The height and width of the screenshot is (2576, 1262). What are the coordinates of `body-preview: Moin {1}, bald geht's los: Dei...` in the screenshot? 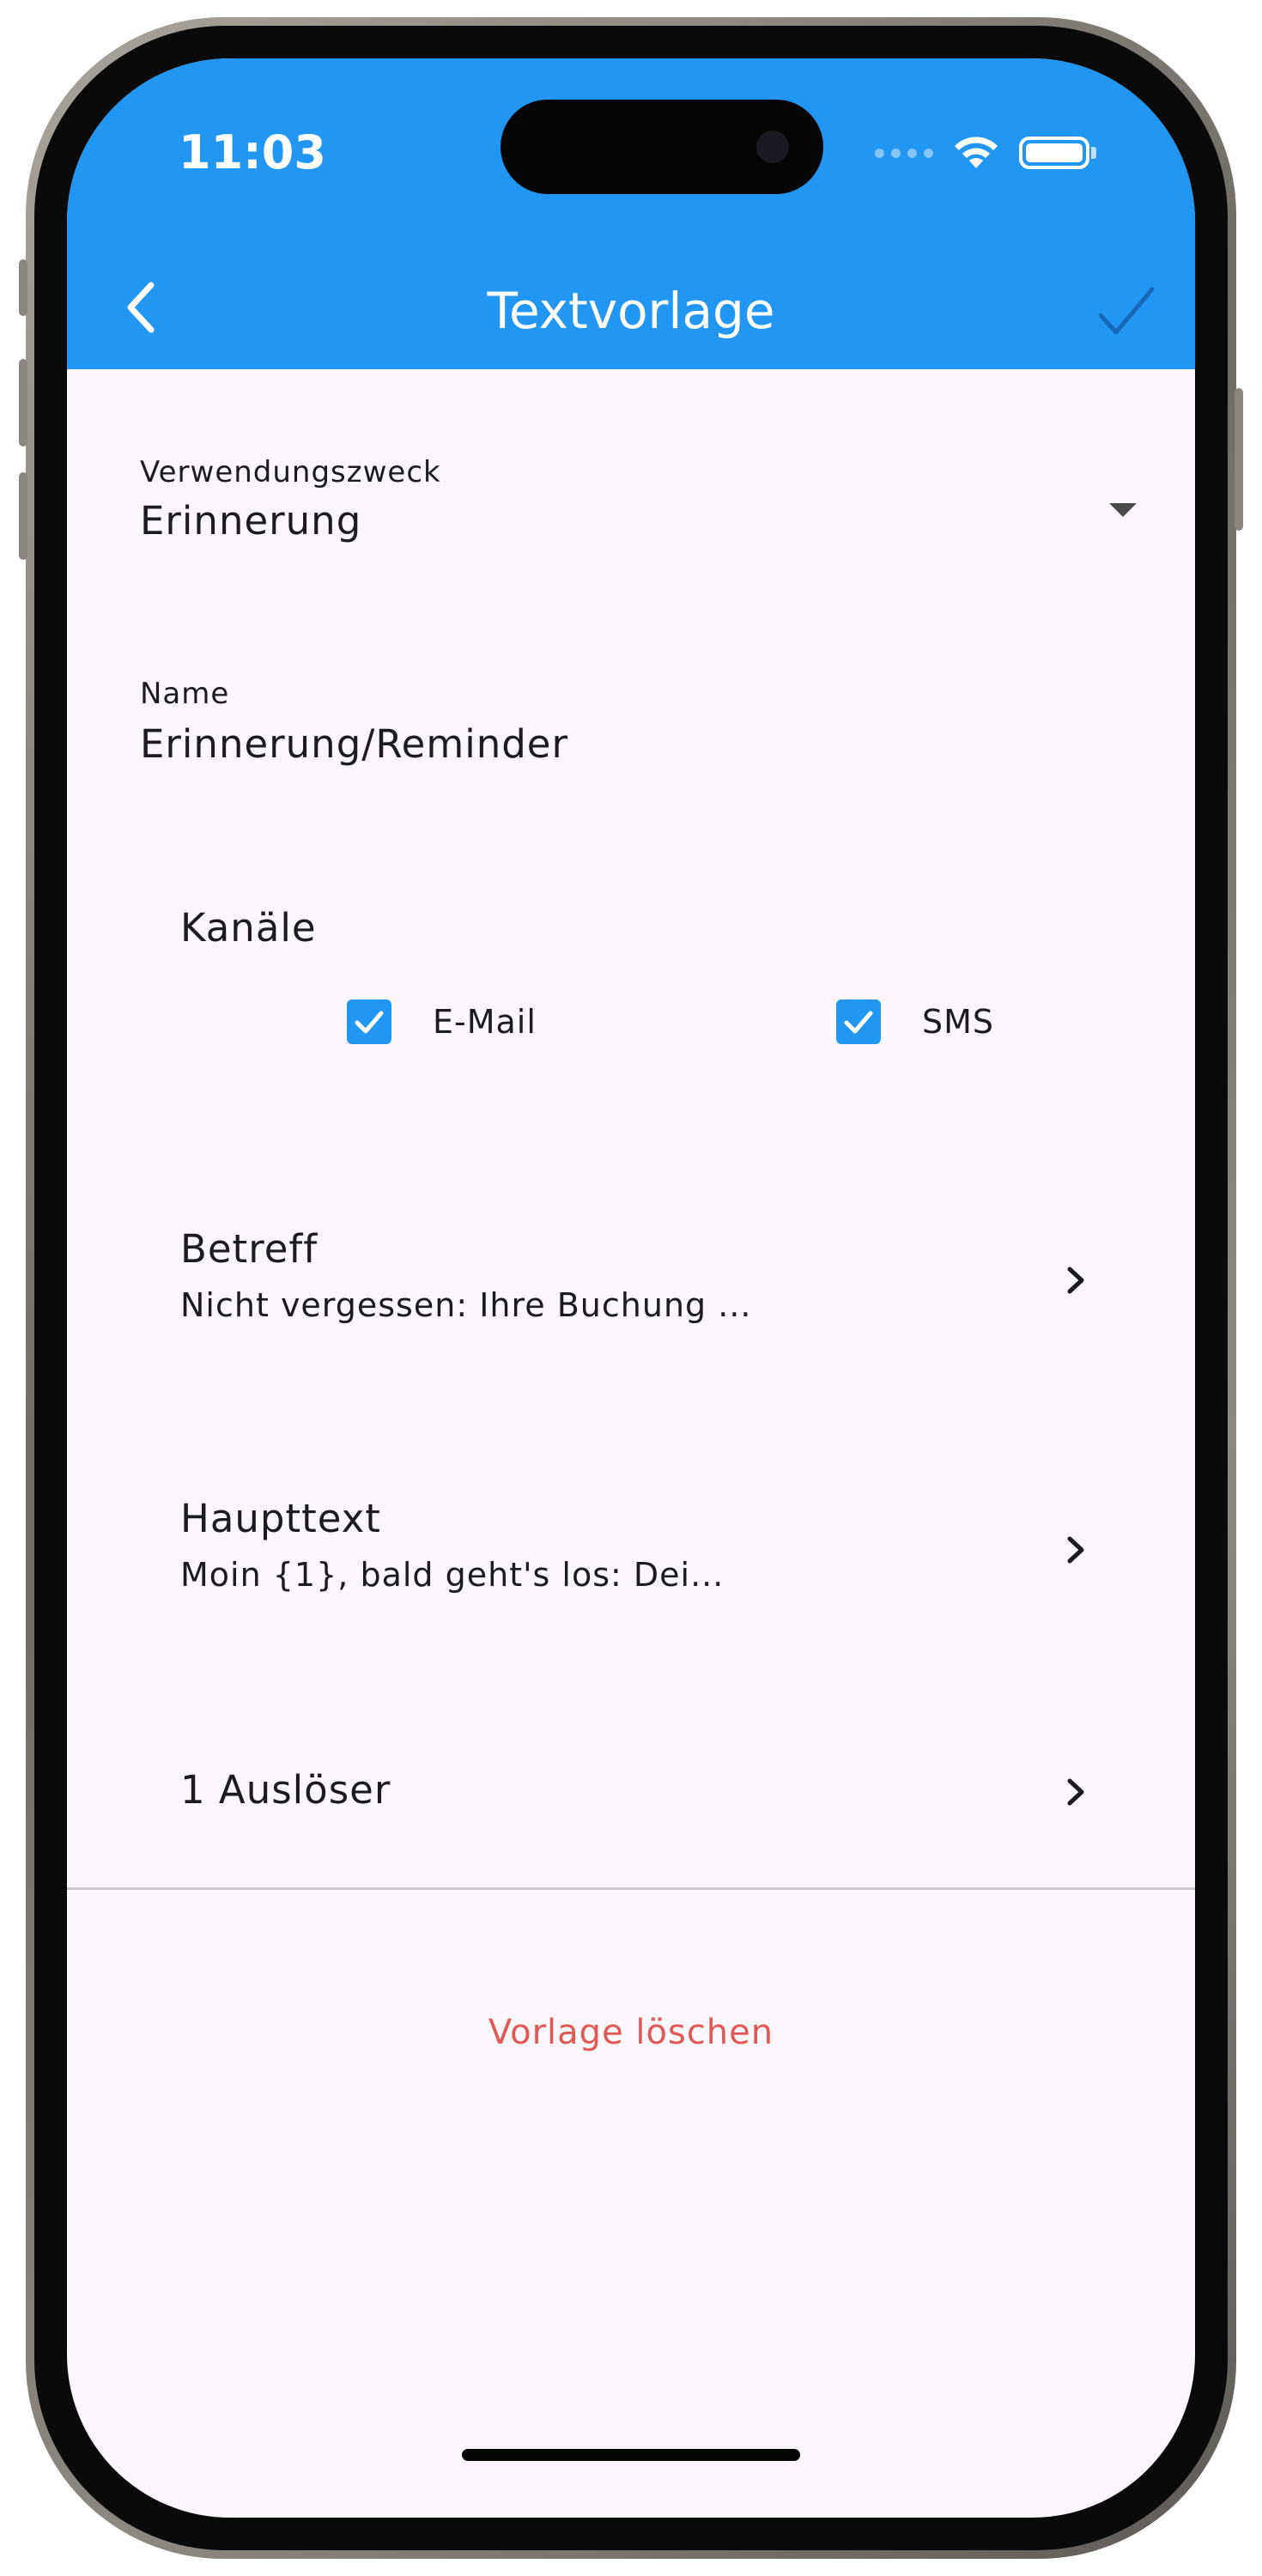 It's located at (453, 1575).